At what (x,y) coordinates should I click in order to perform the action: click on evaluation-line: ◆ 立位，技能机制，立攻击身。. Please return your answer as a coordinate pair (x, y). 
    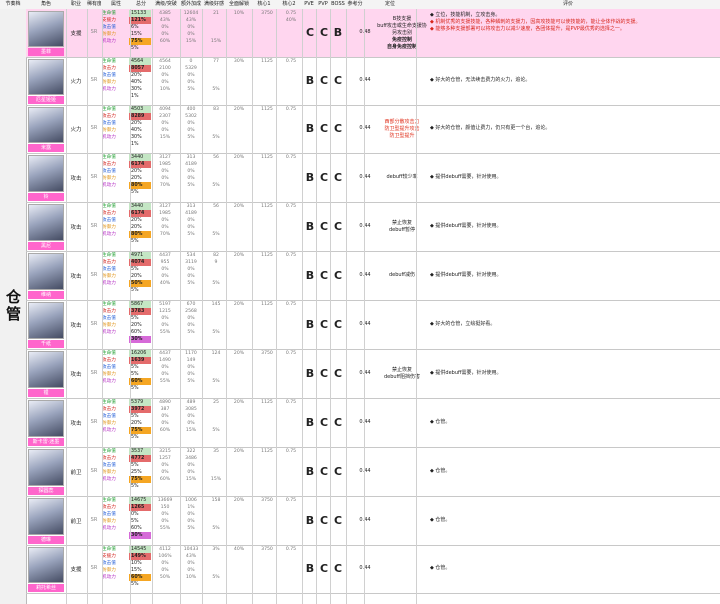
    Looking at the image, I should click on (465, 15).